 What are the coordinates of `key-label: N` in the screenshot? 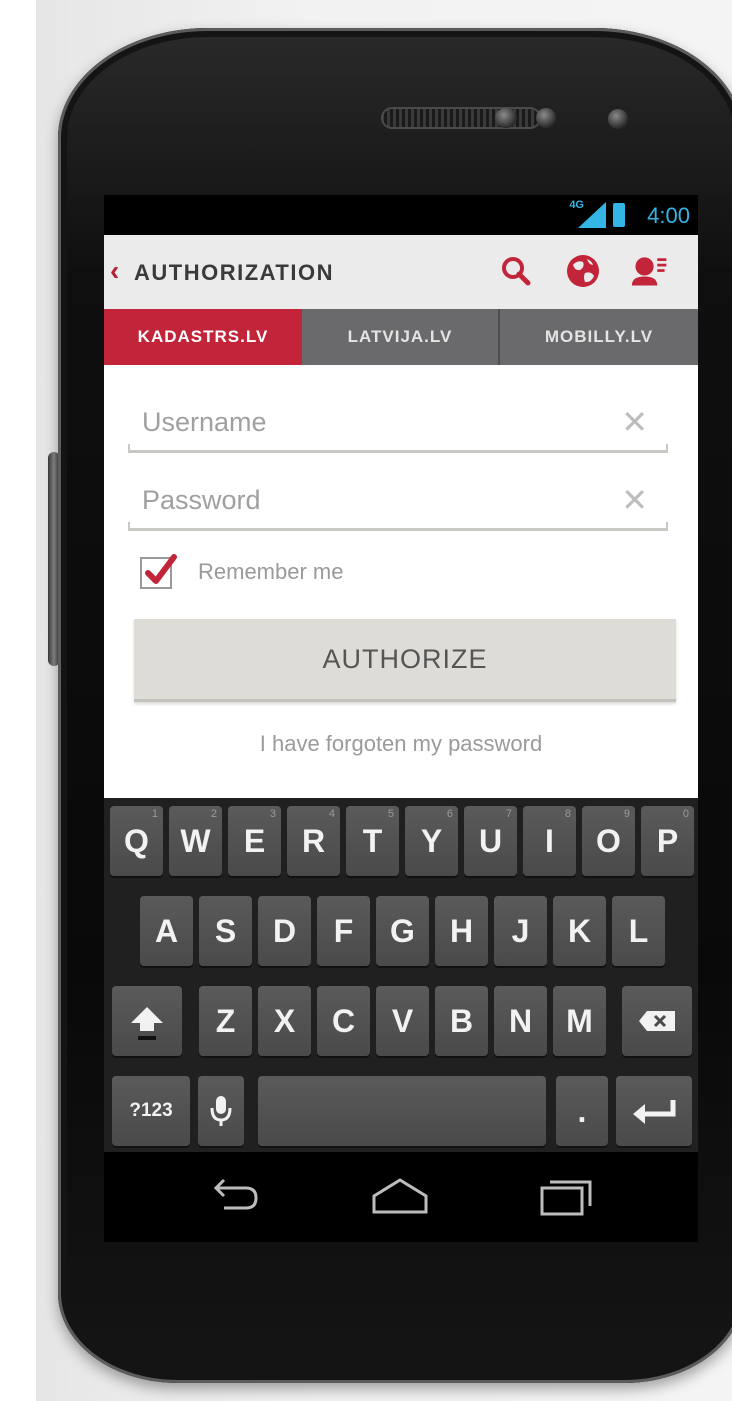 It's located at (520, 1020).